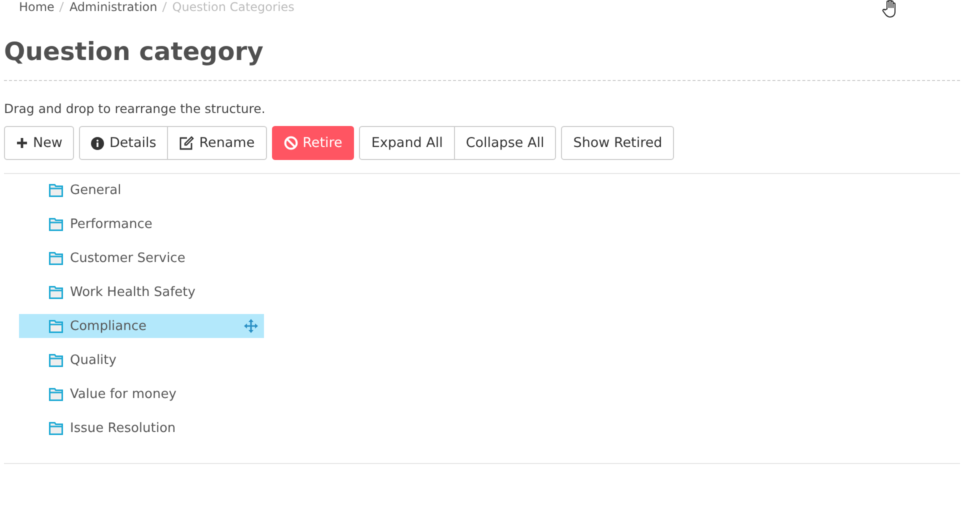 The height and width of the screenshot is (514, 964). What do you see at coordinates (141, 292) in the screenshot?
I see `tree-item: Work Health Safety` at bounding box center [141, 292].